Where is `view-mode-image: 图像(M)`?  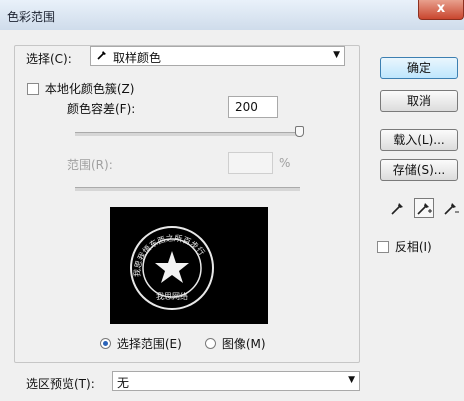
view-mode-image: 图像(M) is located at coordinates (235, 343).